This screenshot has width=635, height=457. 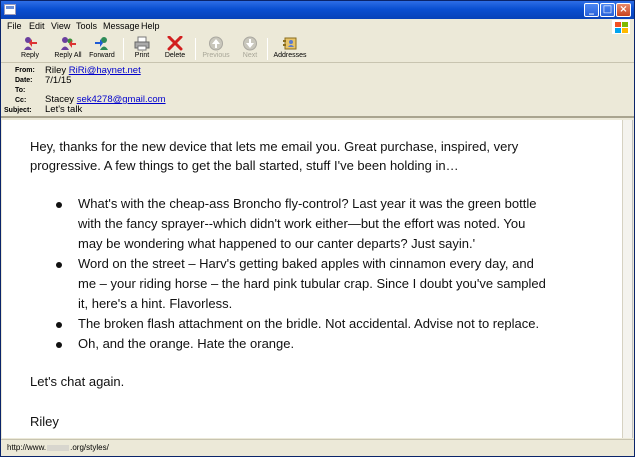 I want to click on date-value: 7/1/15, so click(x=58, y=80).